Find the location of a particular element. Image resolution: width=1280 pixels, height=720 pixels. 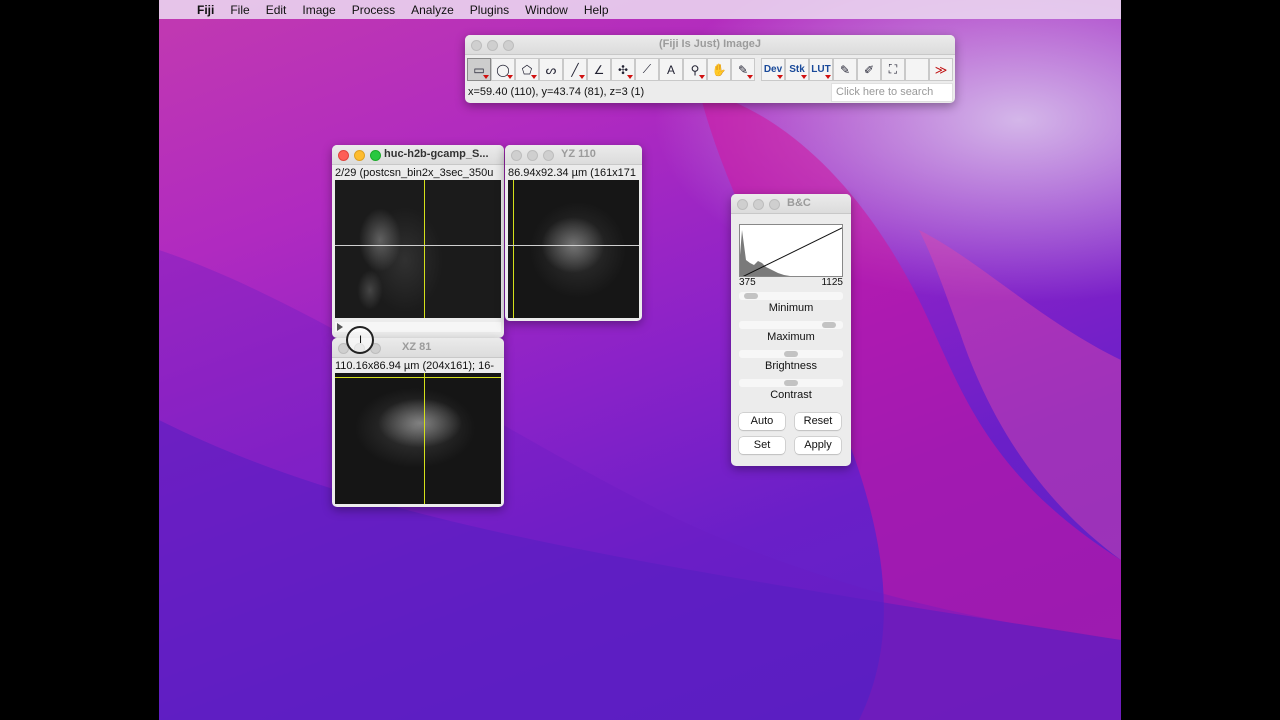

more-tools-button-glyph: ≫ is located at coordinates (941, 69).